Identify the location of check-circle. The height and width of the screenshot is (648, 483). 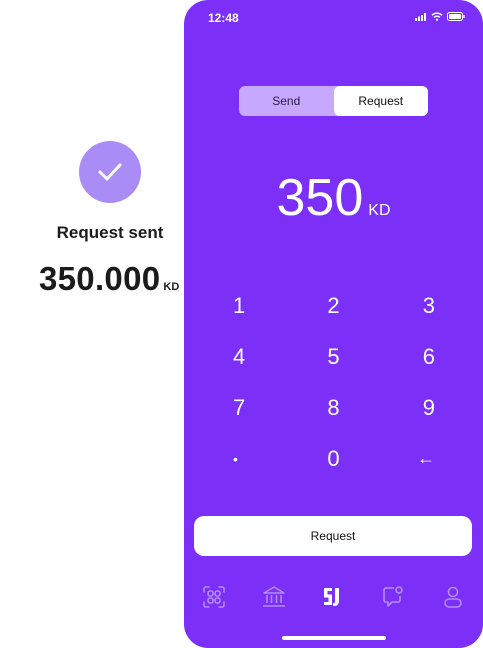
(110, 172).